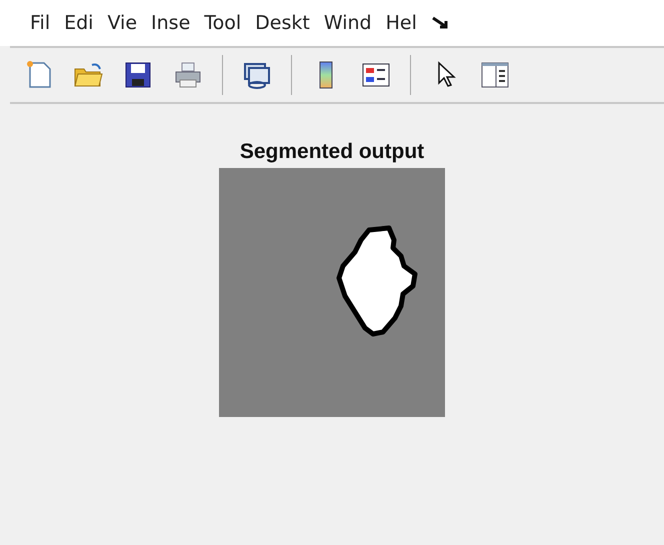 The height and width of the screenshot is (545, 664). Describe the element at coordinates (79, 23) in the screenshot. I see `menu-item: Edi` at that location.